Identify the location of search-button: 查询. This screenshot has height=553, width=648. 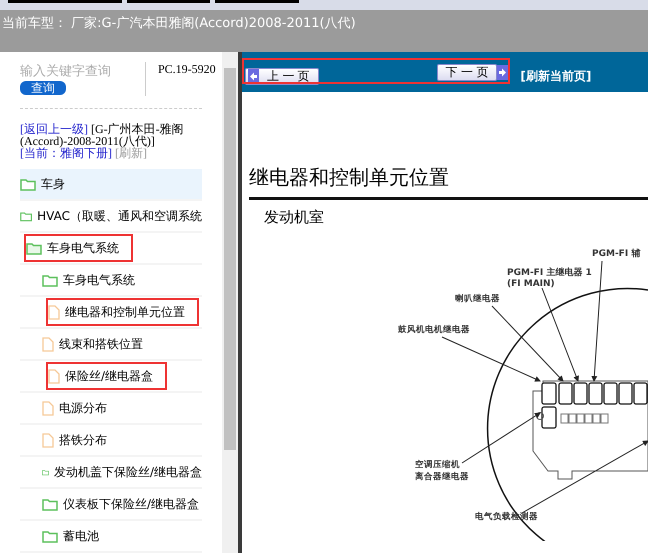
(43, 88).